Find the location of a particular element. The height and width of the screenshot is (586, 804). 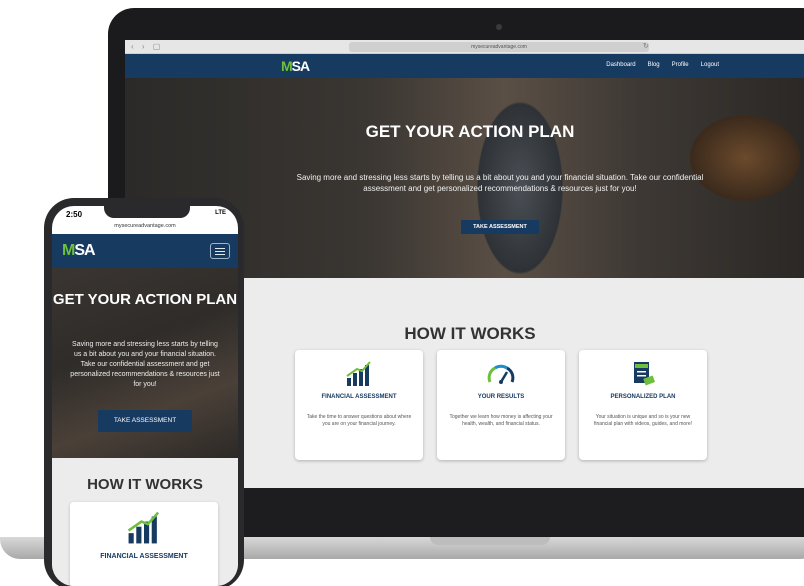

address-bar: mysecureadvantage.com is located at coordinates (499, 47).